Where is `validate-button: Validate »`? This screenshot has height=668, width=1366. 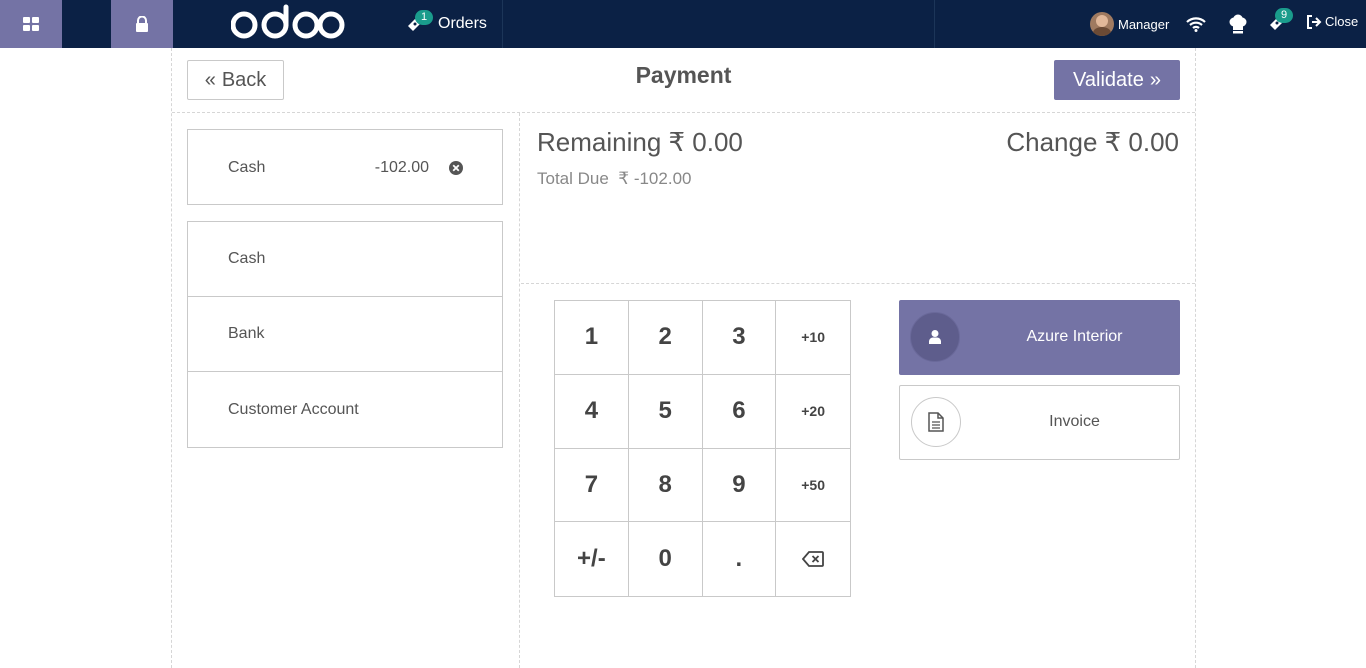 validate-button: Validate » is located at coordinates (1117, 80).